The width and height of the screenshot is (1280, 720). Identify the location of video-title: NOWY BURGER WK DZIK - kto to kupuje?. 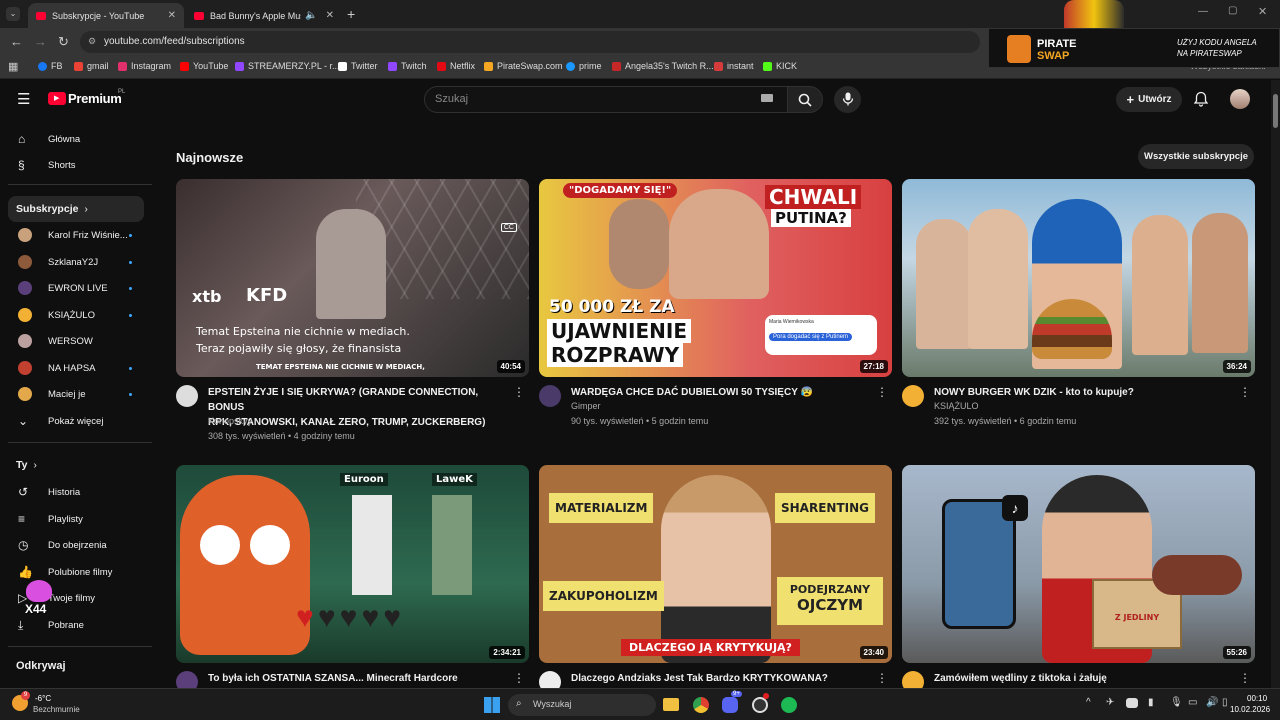
(1084, 392).